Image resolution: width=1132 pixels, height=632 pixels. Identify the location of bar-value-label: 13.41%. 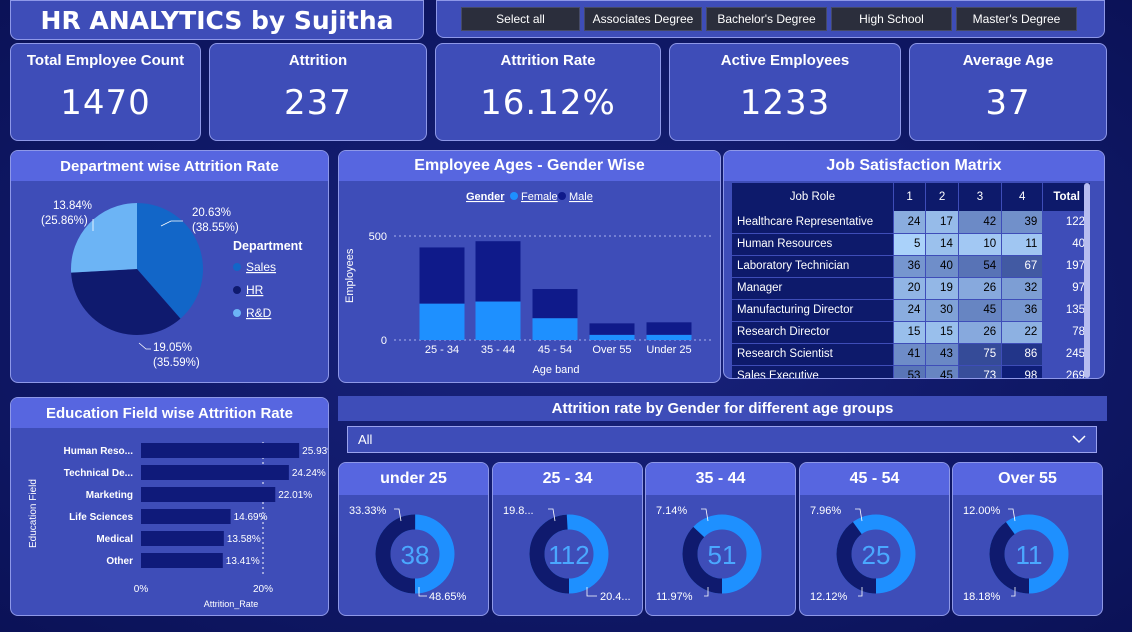
(243, 561).